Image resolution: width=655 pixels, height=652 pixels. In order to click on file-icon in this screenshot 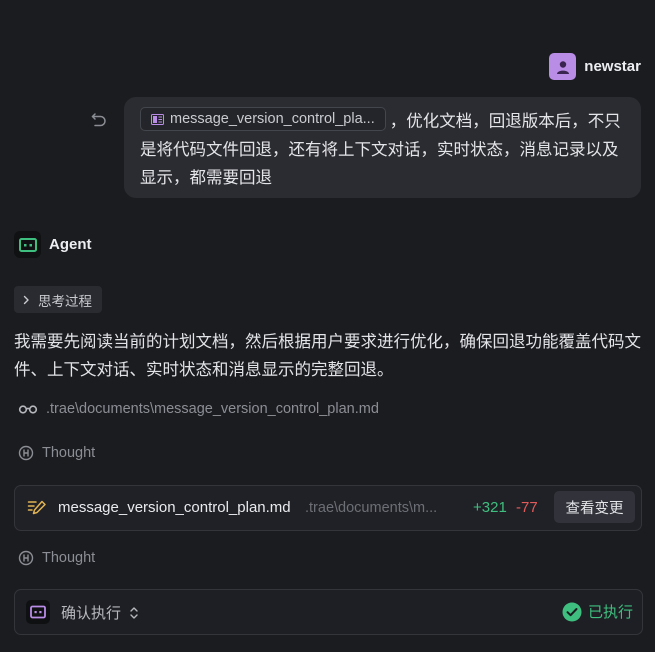, I will do `click(157, 119)`.